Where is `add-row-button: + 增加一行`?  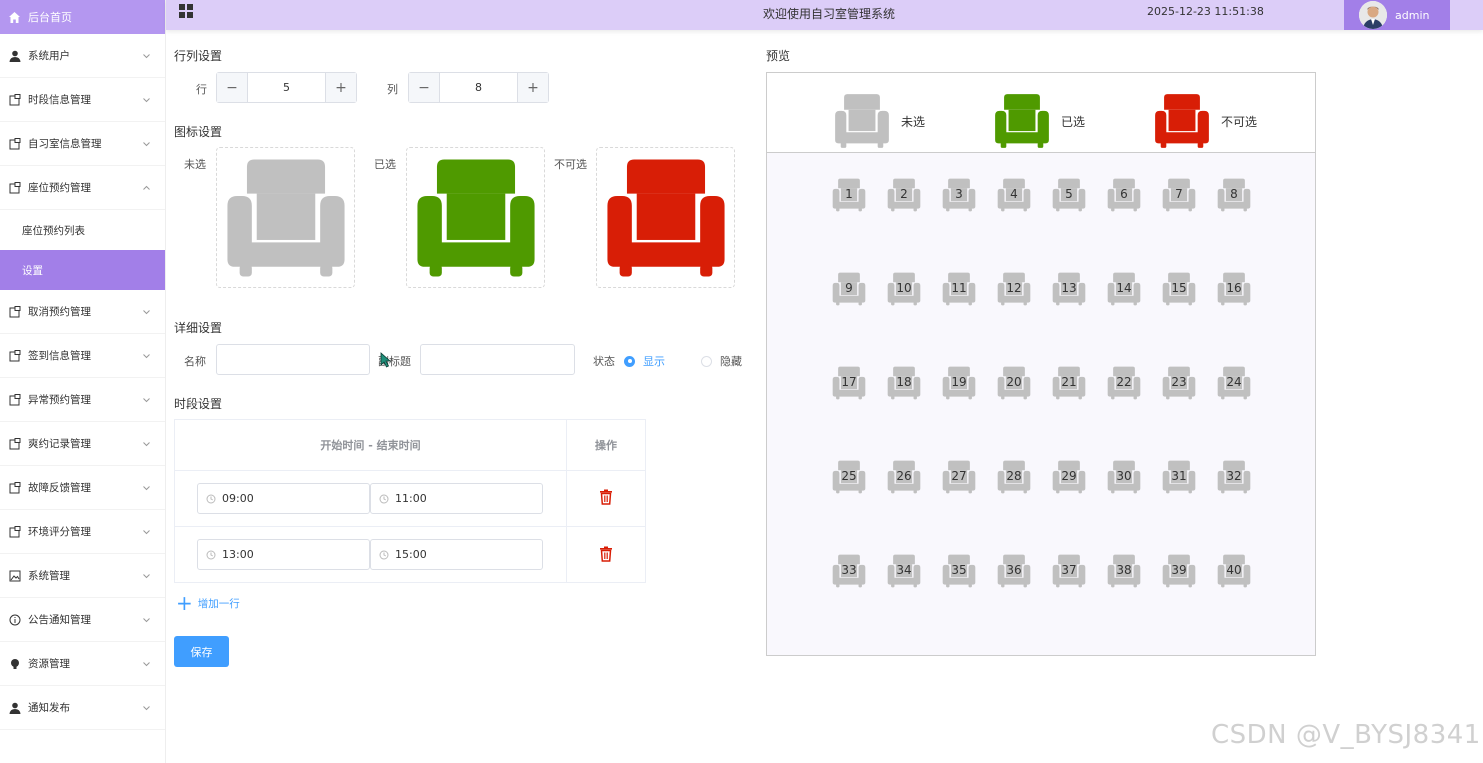 add-row-button: + 增加一行 is located at coordinates (208, 603).